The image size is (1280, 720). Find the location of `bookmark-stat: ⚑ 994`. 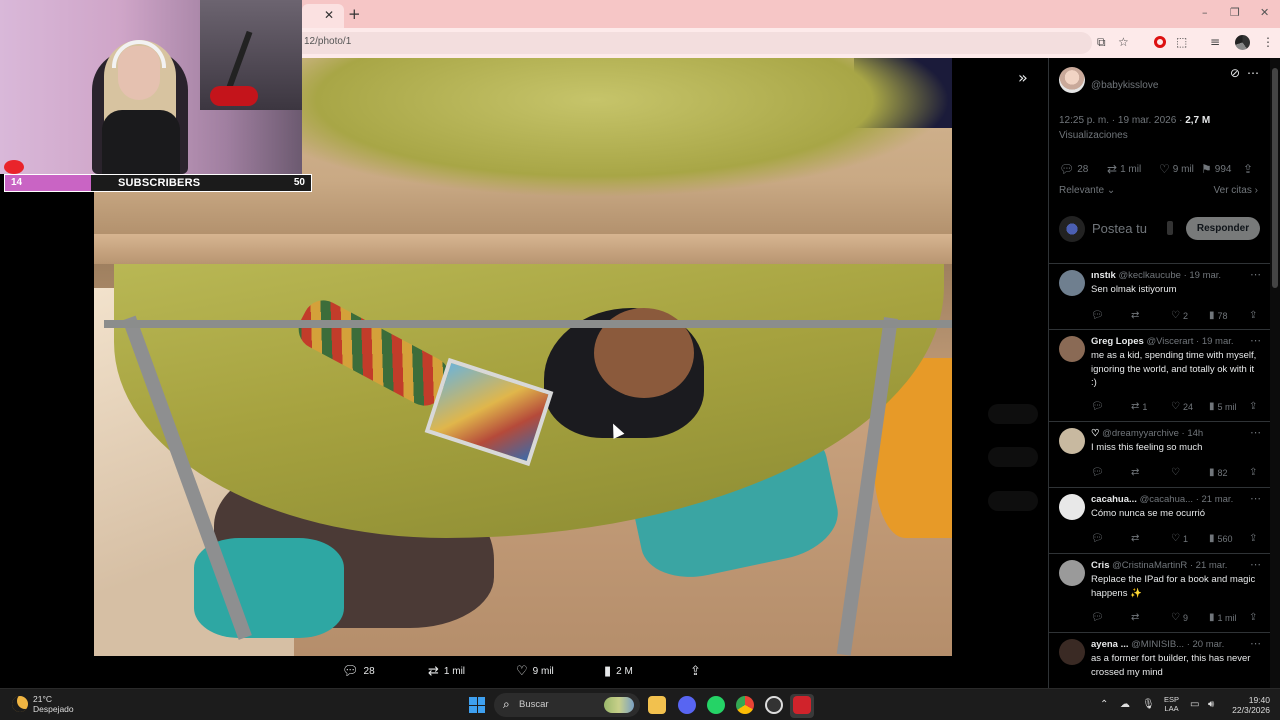

bookmark-stat: ⚑ 994 is located at coordinates (1216, 169).